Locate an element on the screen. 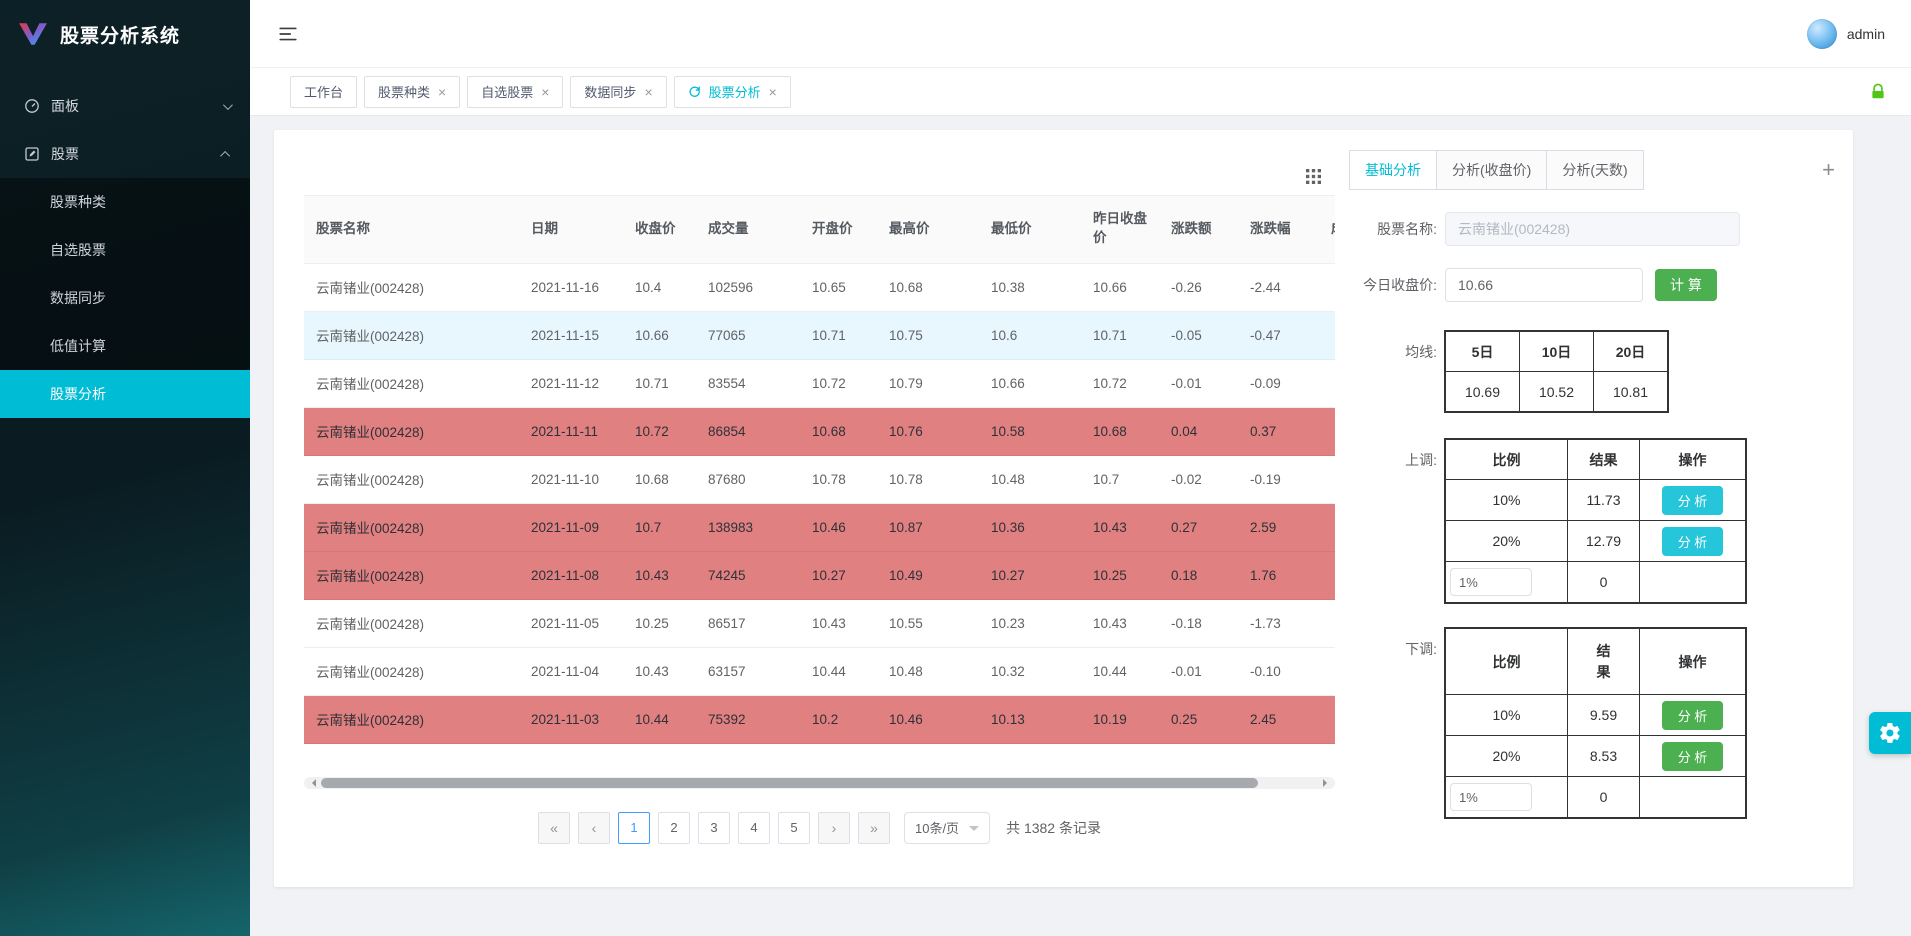 The image size is (1911, 936). tab-item: 股票种类 × is located at coordinates (412, 91).